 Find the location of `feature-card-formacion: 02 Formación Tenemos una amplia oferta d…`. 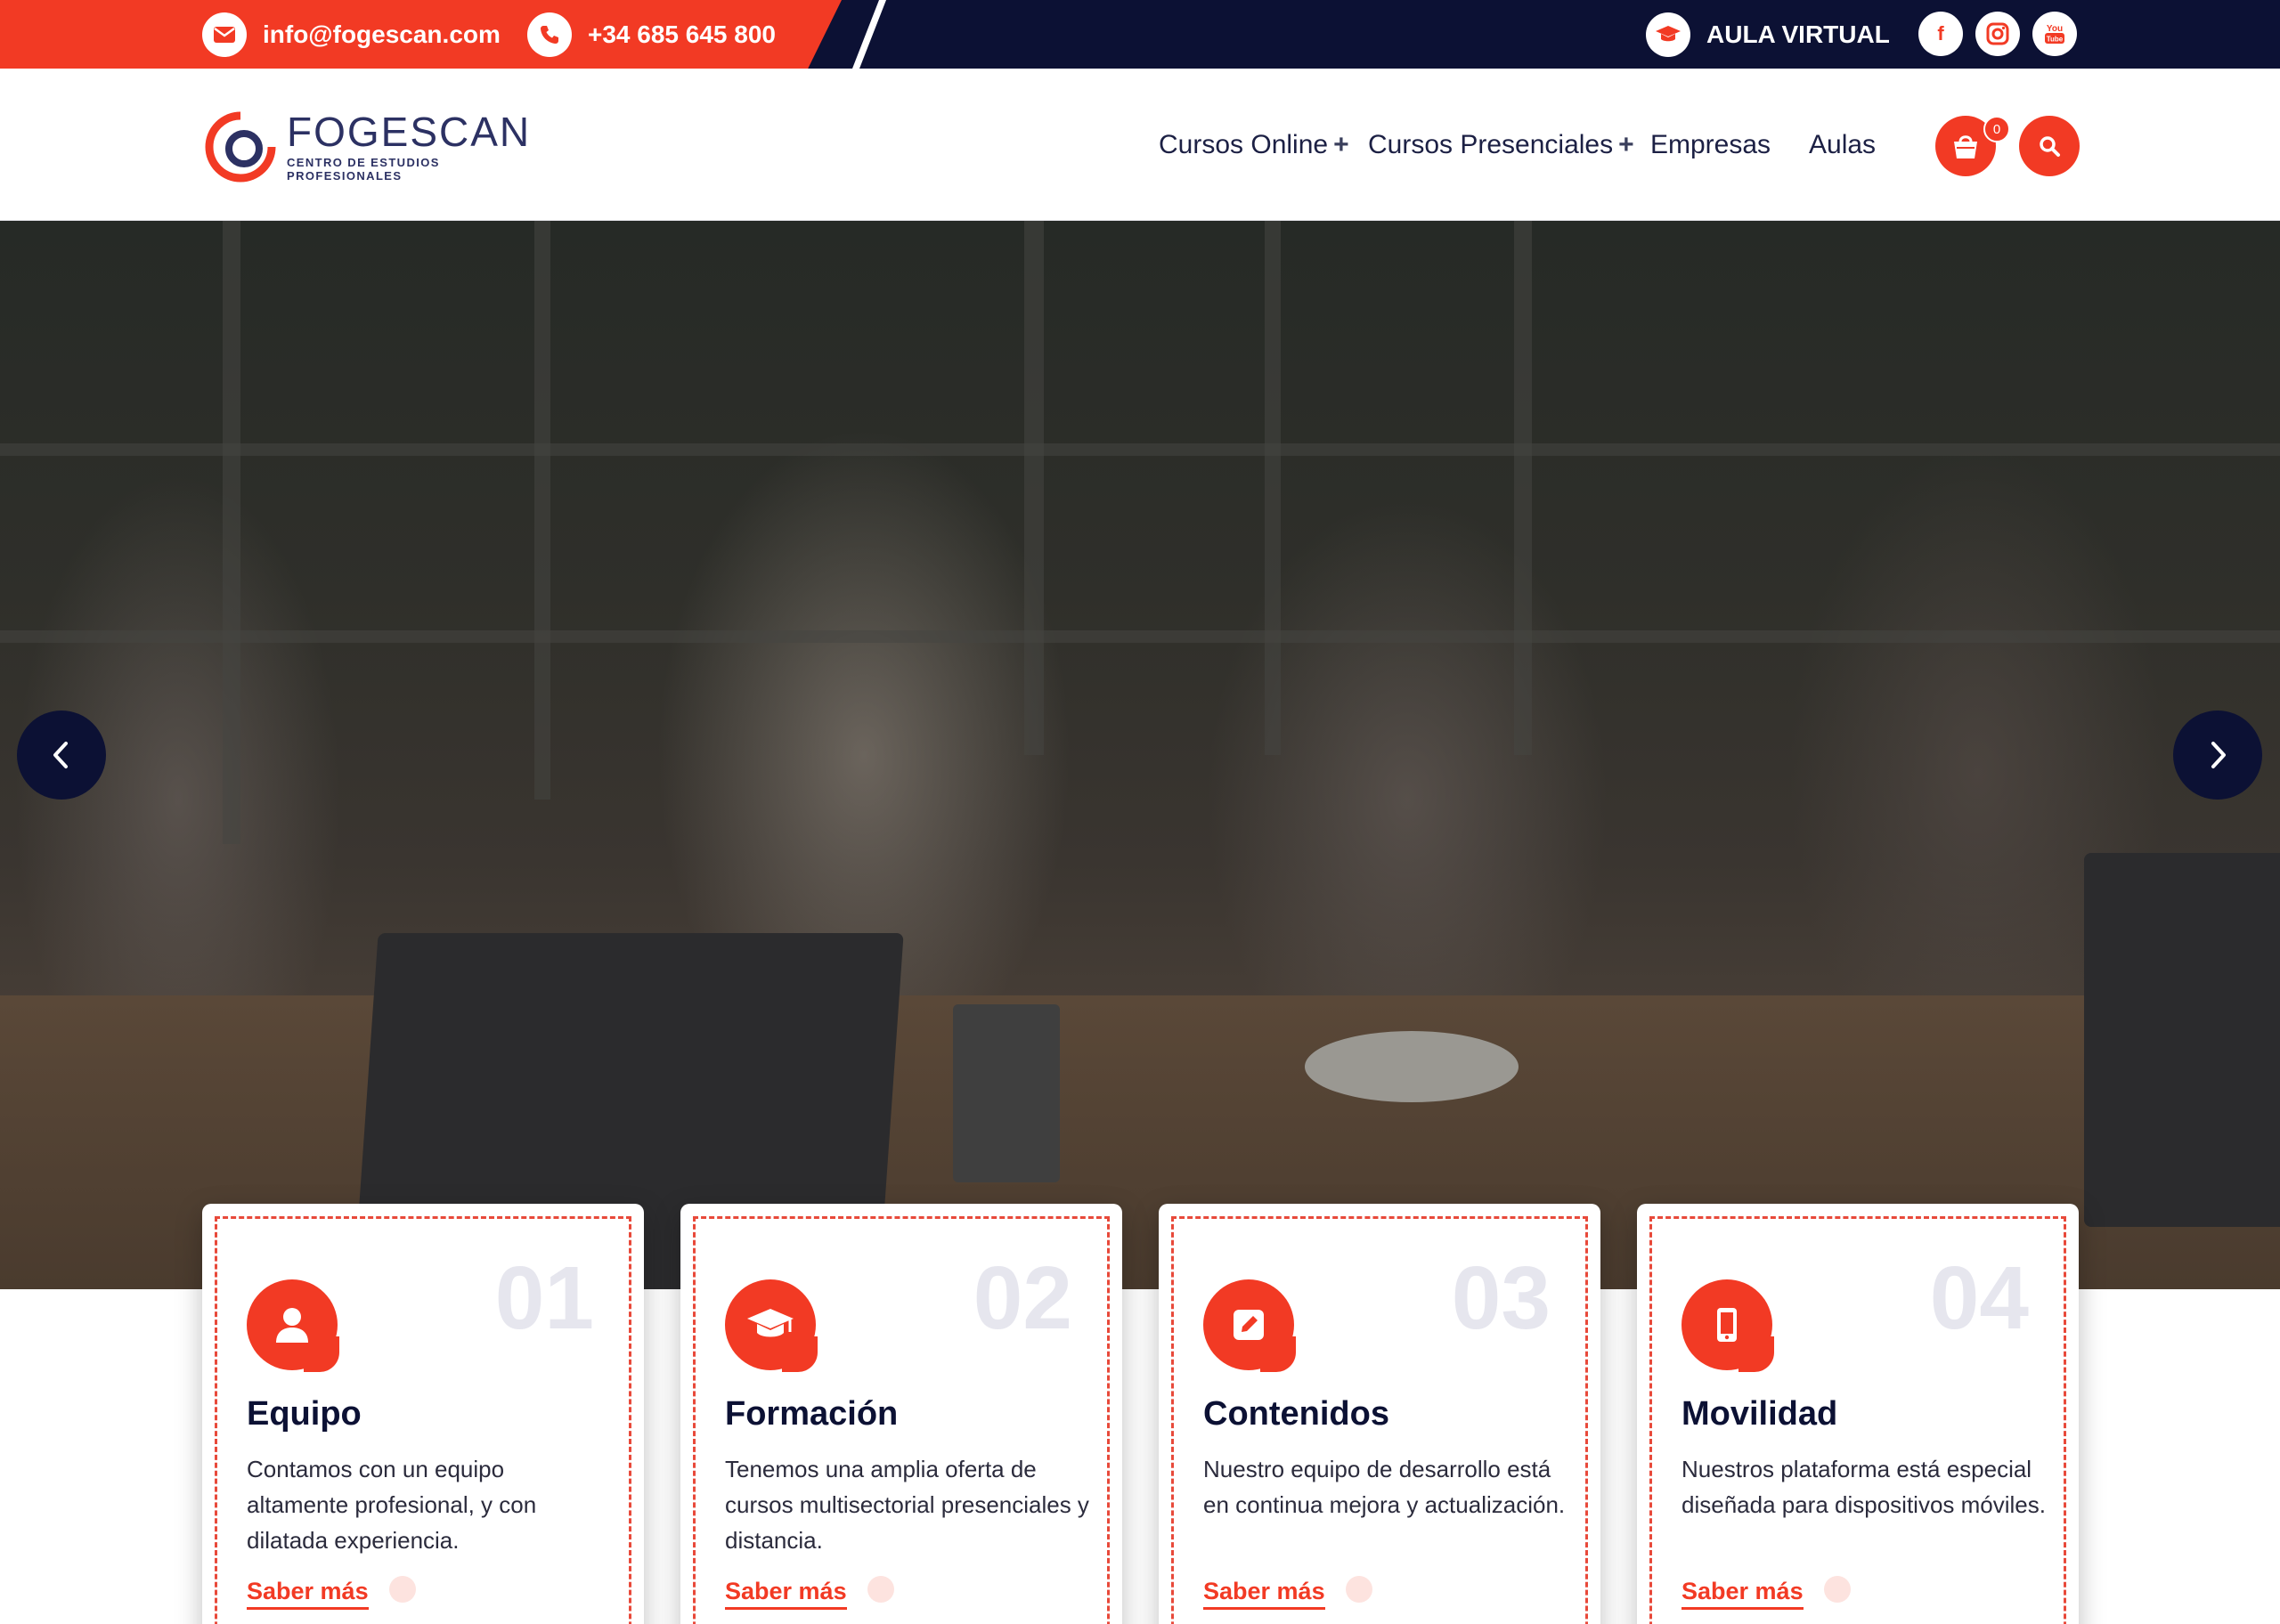

feature-card-formacion: 02 Formación Tenemos una amplia oferta d… is located at coordinates (901, 1414).